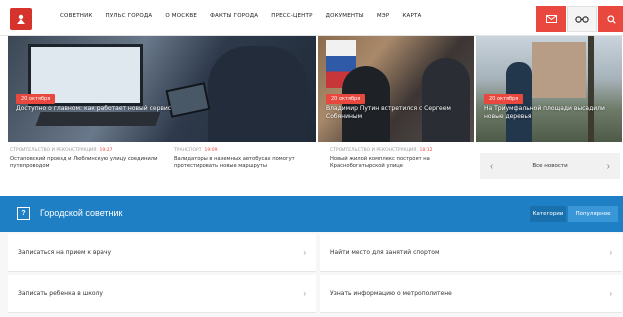 The image size is (623, 317). Describe the element at coordinates (234, 16) in the screenshot. I see `nav-item-city-facts: ФАКТЫ ГОРОДА` at that location.